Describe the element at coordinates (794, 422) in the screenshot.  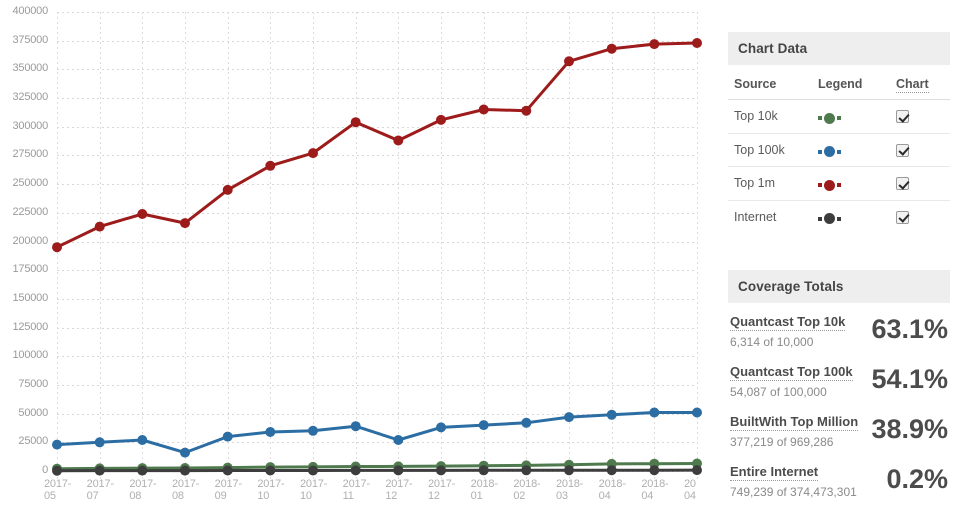
I see `coverage-total-title: BuiltWith Top Million` at that location.